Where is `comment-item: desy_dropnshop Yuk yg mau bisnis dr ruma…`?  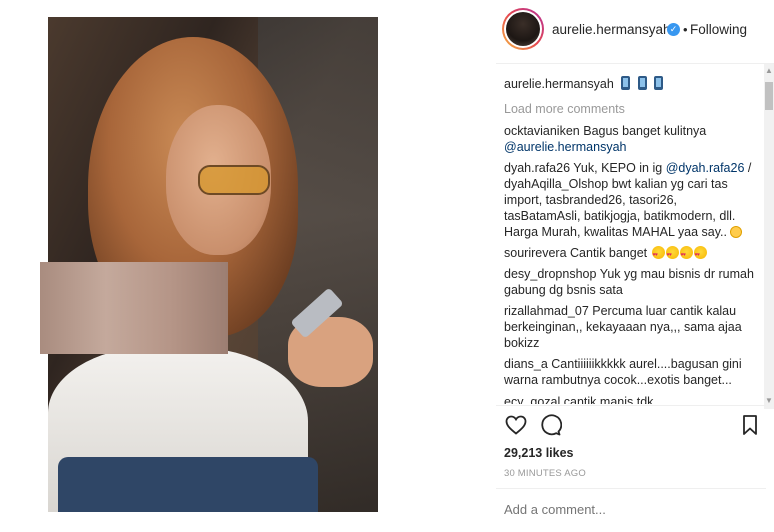
comment-item: desy_dropnshop Yuk yg mau bisnis dr ruma… is located at coordinates (629, 282).